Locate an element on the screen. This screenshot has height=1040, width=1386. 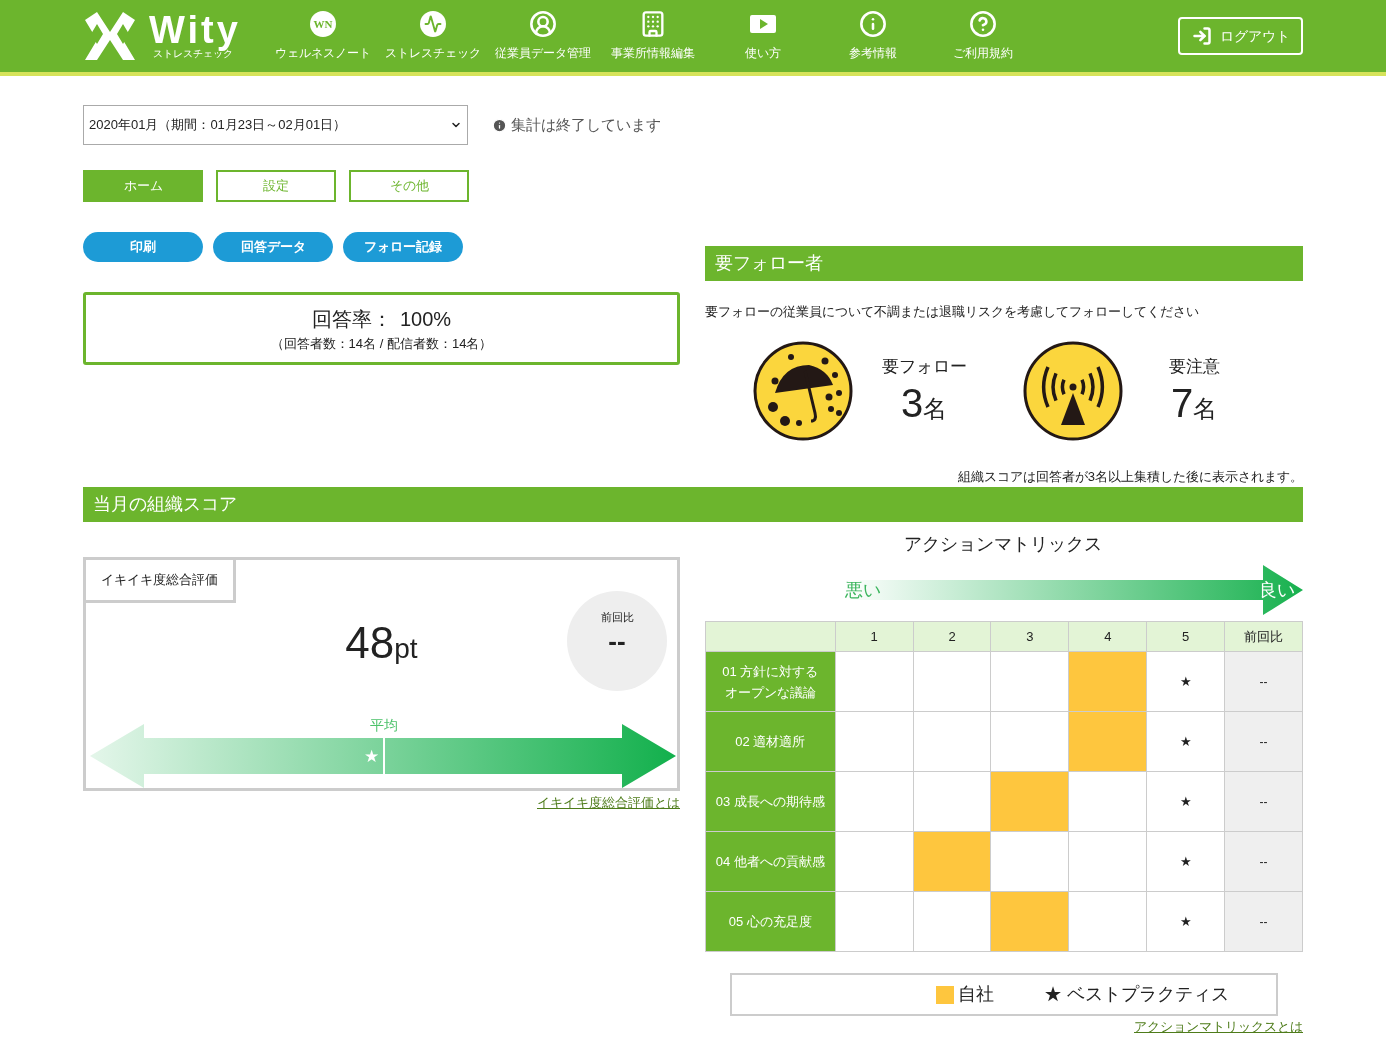
row-label: オープンな議論 is located at coordinates (770, 692).